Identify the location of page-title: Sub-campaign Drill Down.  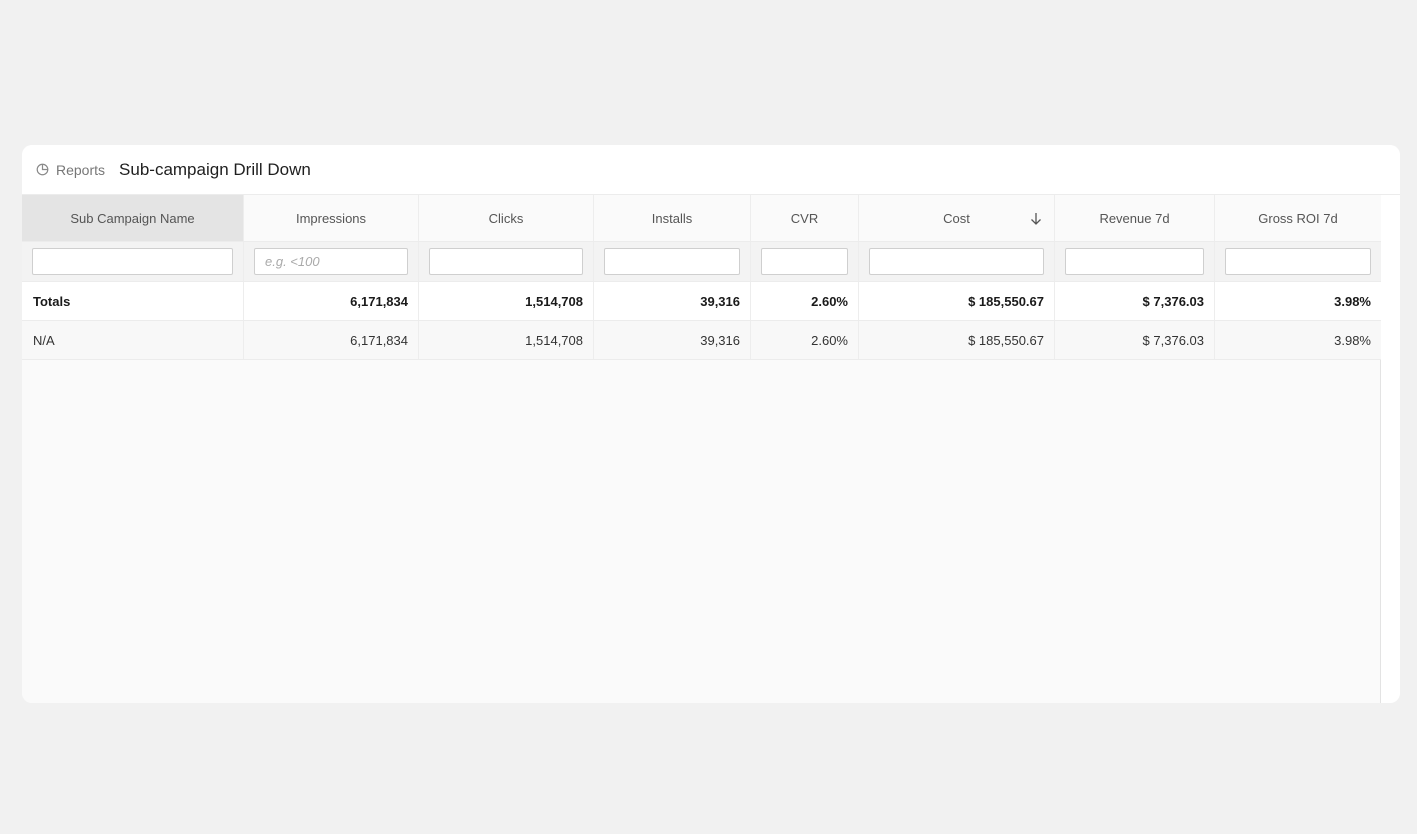
(215, 169).